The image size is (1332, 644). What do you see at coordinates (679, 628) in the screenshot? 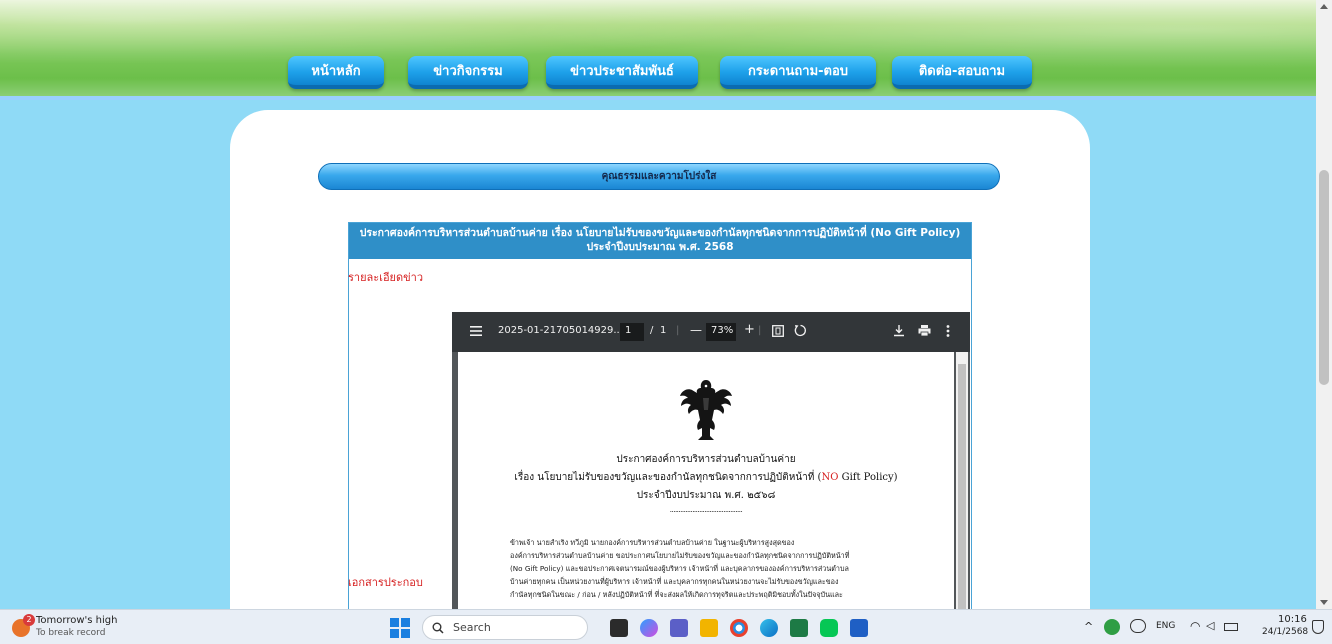
I see `teams-icon` at bounding box center [679, 628].